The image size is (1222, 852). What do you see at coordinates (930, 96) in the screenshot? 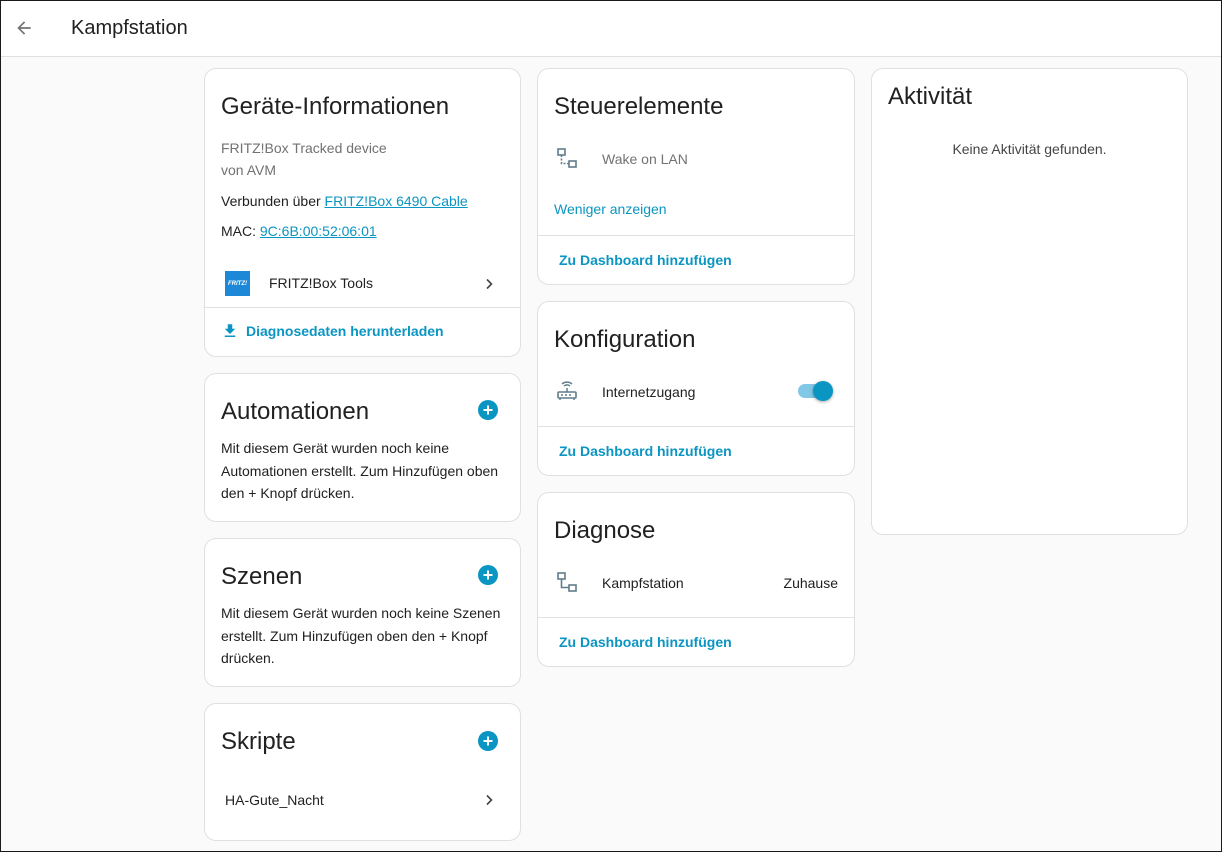
I see `activity-title: Aktivität` at bounding box center [930, 96].